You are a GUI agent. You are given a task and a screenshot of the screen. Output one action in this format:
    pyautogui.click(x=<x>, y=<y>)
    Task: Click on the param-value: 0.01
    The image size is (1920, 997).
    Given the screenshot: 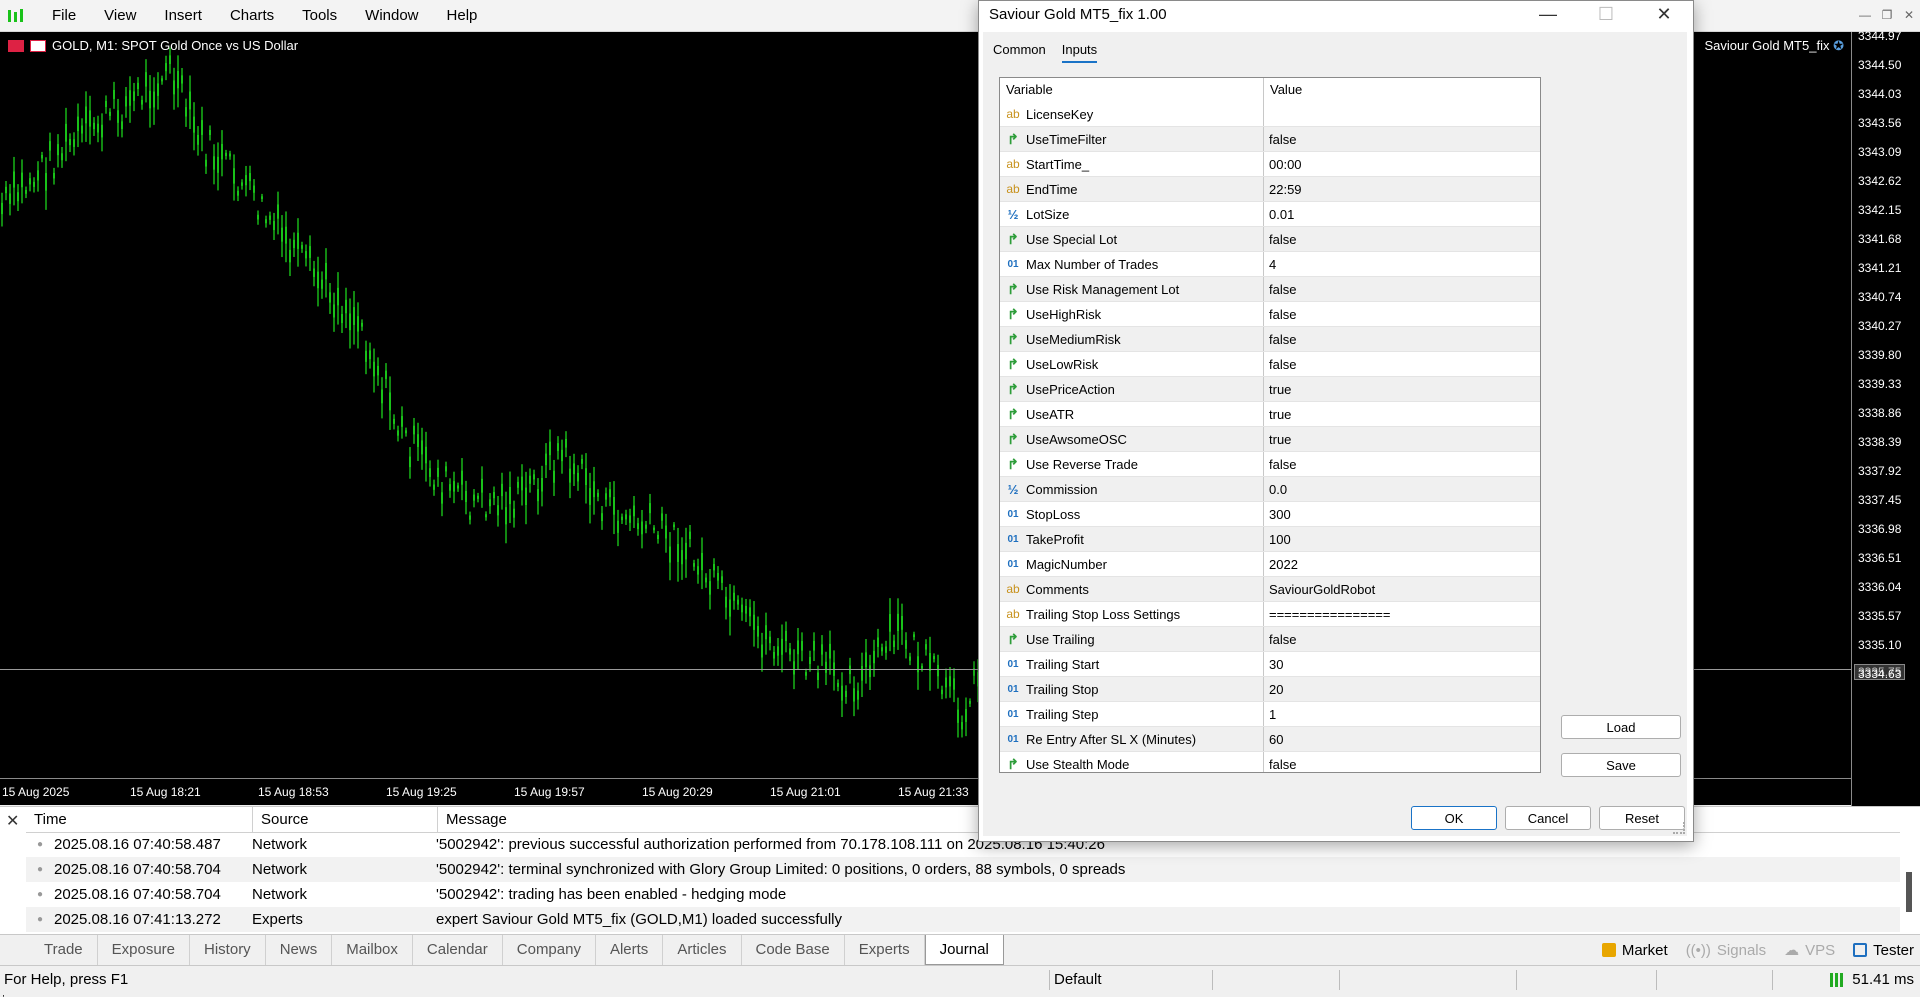 What is the action you would take?
    pyautogui.click(x=1279, y=214)
    